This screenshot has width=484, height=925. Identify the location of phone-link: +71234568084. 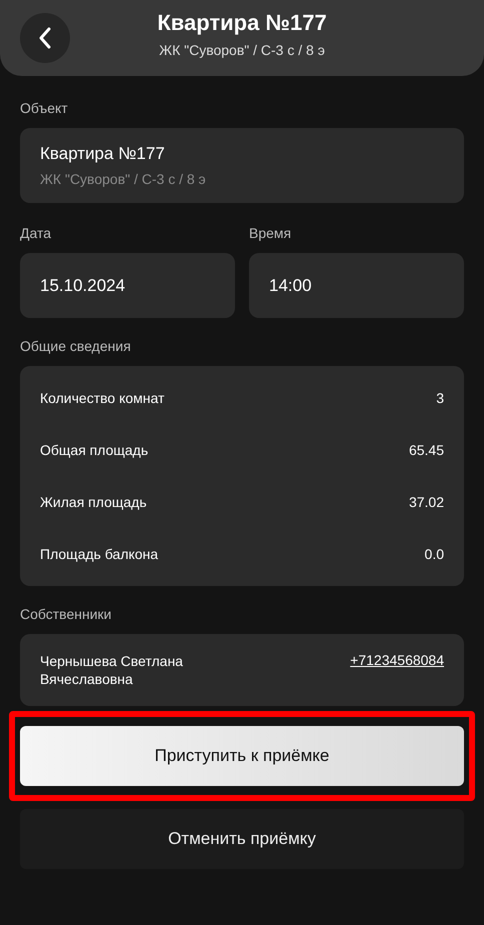
(397, 660).